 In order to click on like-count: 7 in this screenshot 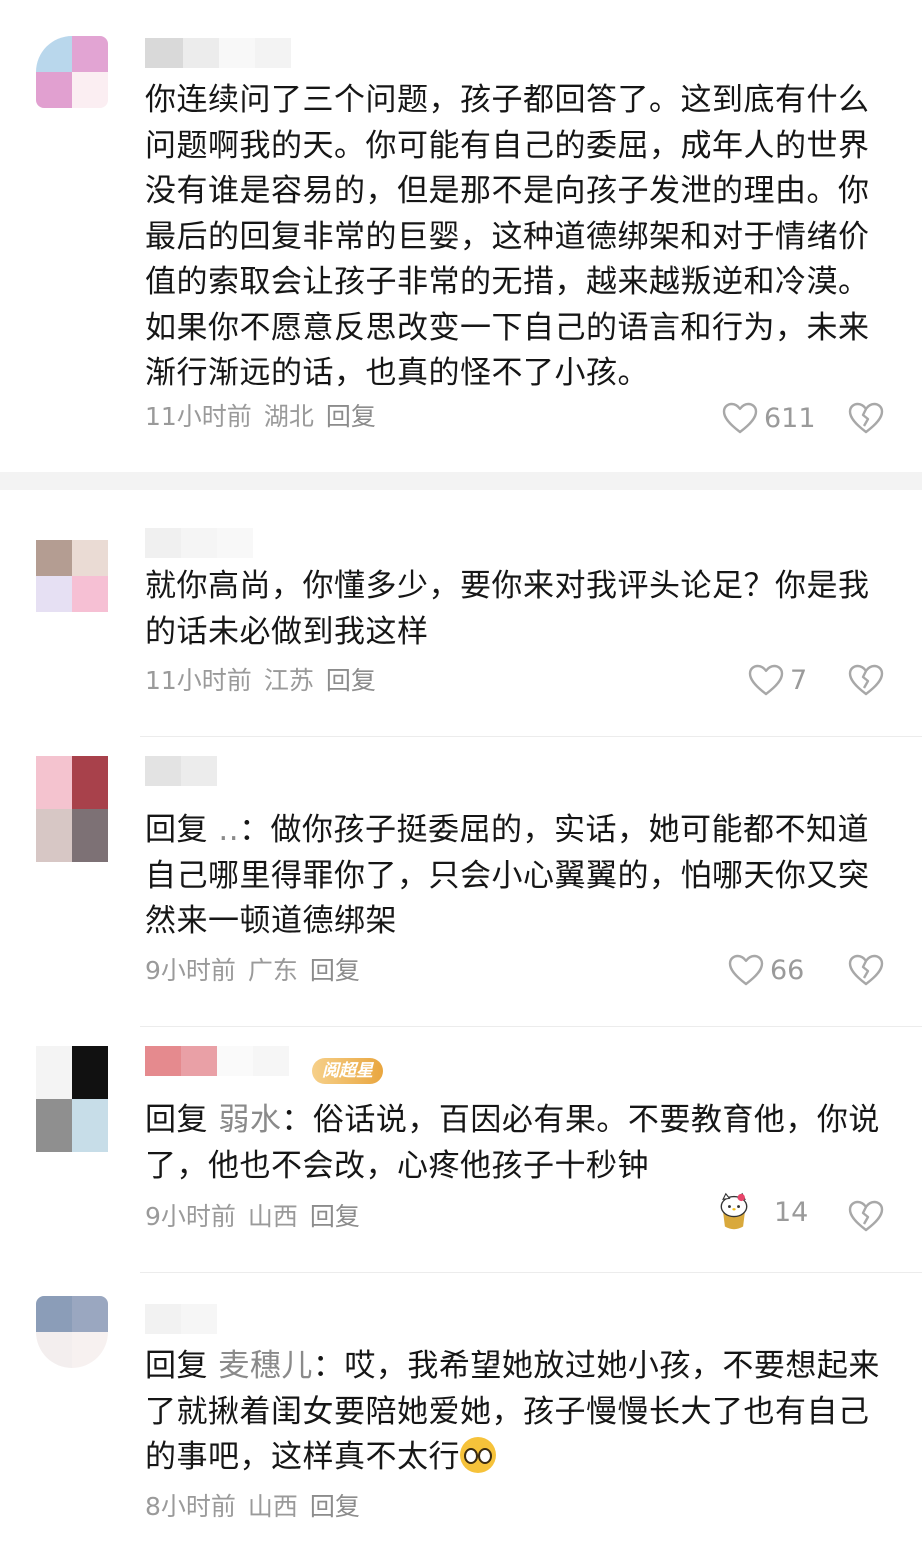, I will do `click(799, 680)`.